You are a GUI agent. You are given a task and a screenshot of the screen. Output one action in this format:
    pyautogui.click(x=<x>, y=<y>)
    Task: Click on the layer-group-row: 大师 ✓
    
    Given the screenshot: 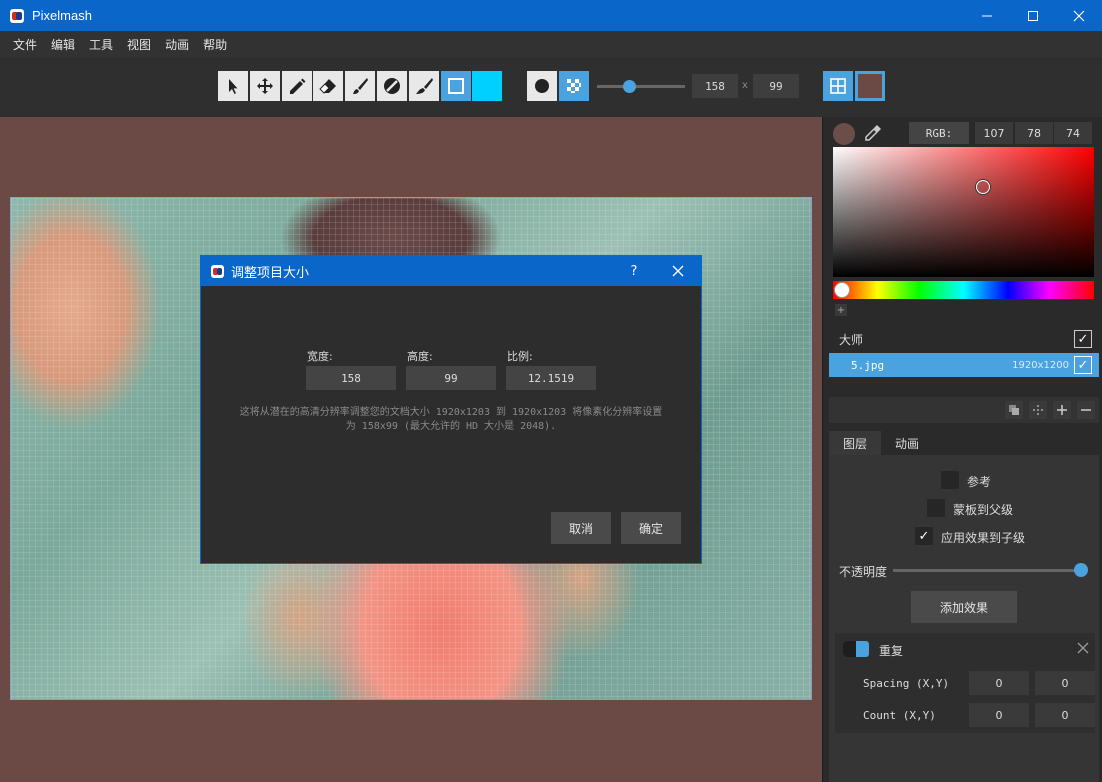 What is the action you would take?
    pyautogui.click(x=964, y=339)
    